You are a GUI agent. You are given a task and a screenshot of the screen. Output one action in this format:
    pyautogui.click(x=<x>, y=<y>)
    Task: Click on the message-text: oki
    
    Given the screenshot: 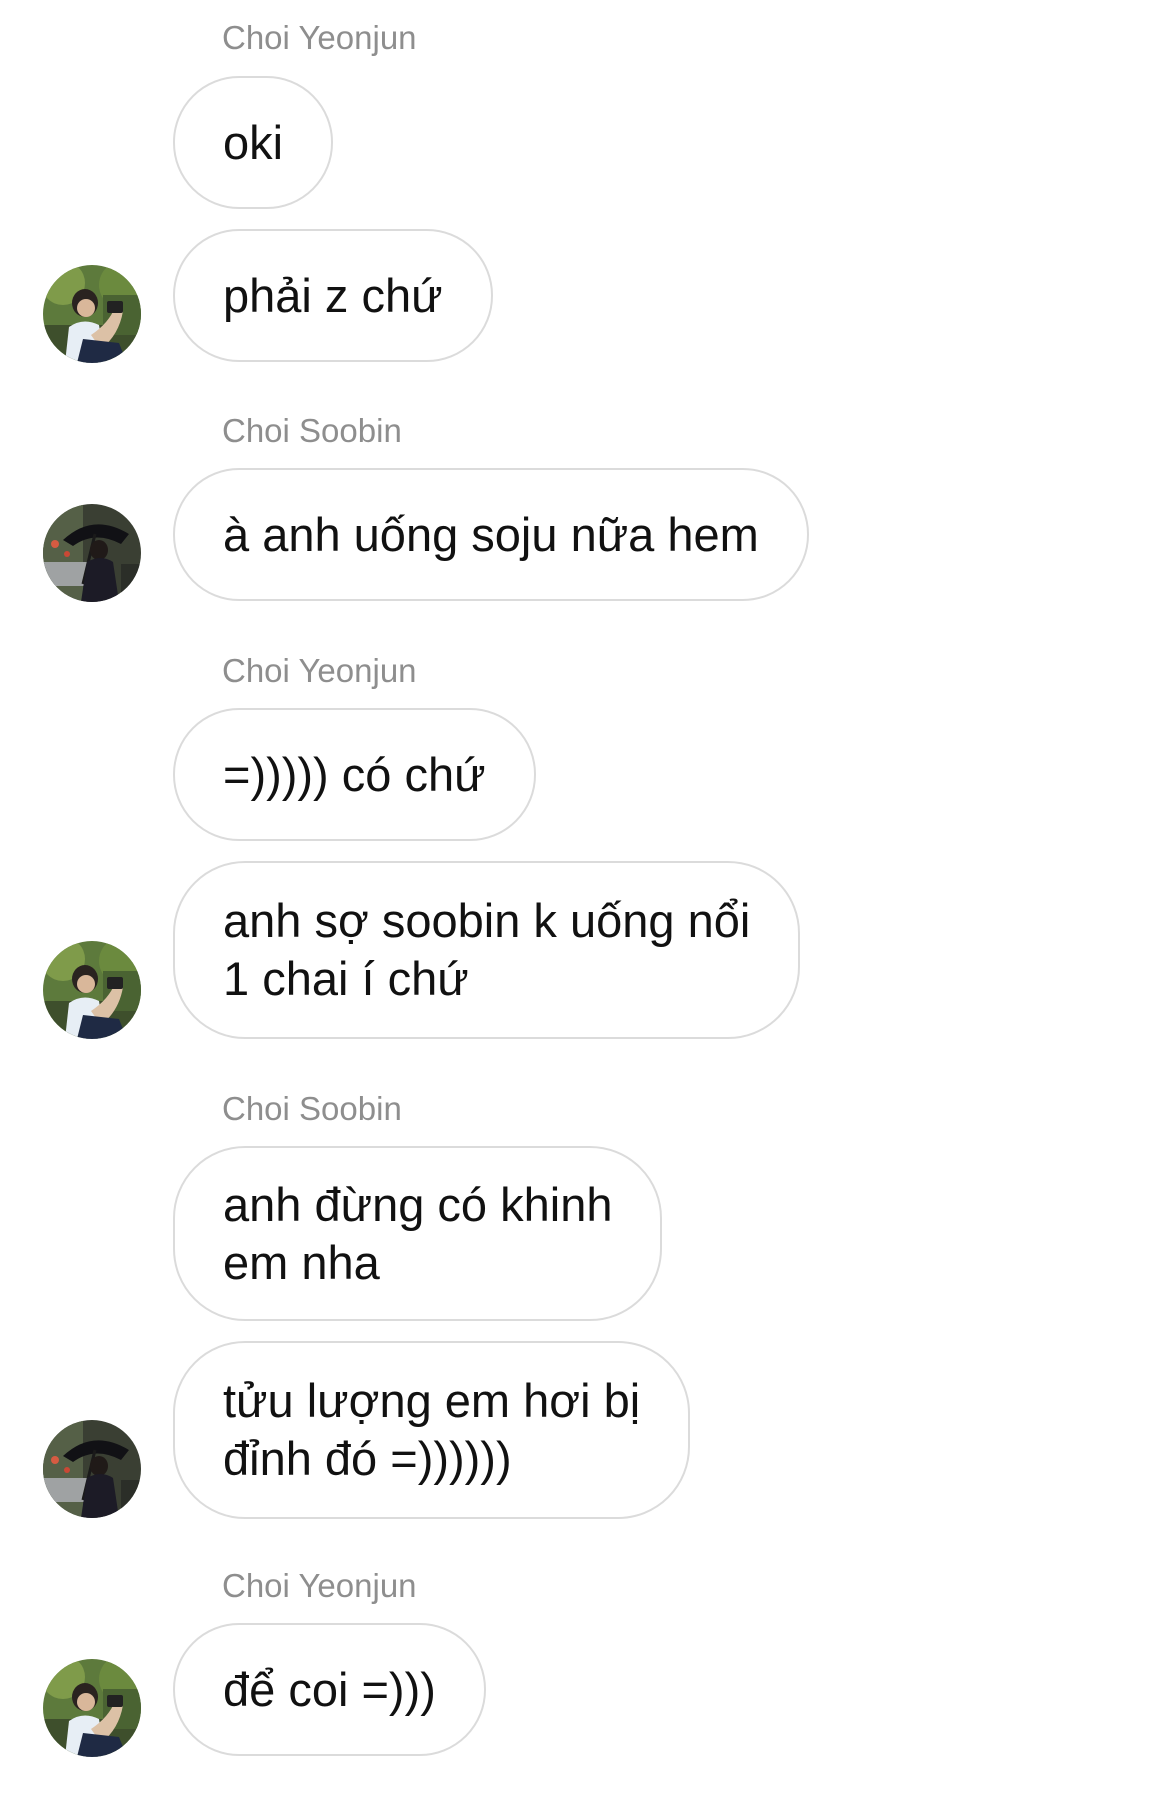 What is the action you would take?
    pyautogui.click(x=253, y=142)
    